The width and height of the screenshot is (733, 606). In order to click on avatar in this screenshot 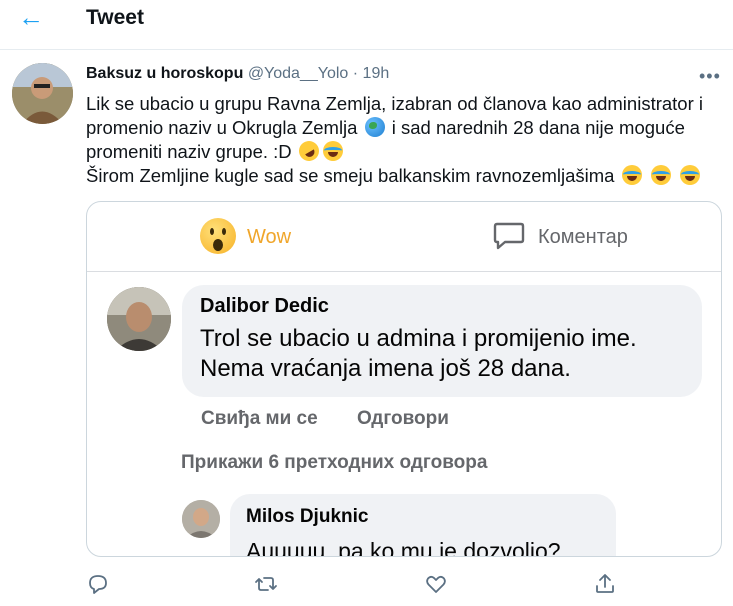, I will do `click(42, 93)`.